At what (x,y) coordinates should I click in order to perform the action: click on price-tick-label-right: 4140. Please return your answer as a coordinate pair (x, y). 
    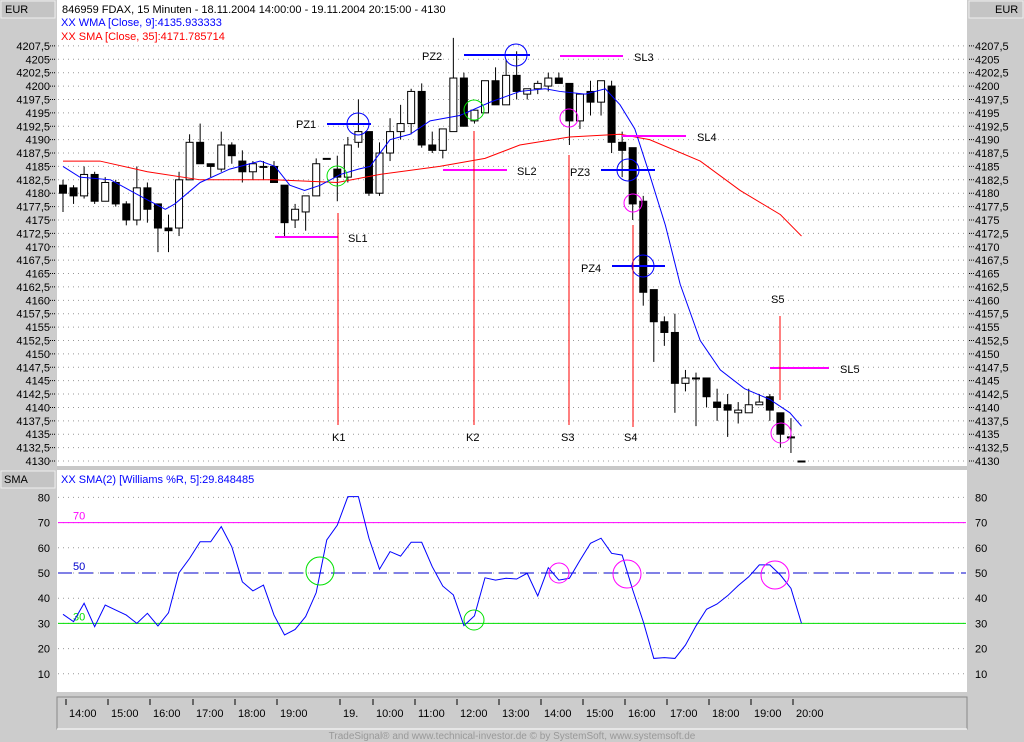
    Looking at the image, I should click on (987, 408).